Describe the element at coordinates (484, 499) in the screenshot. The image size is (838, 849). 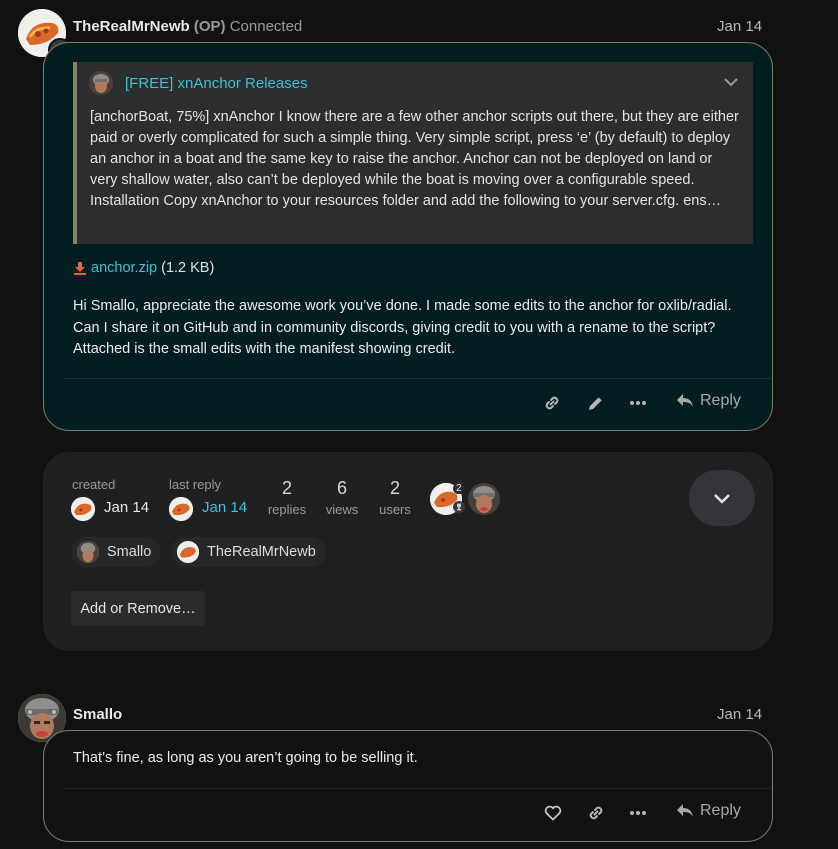
I see `participant-avatar-smallo` at that location.